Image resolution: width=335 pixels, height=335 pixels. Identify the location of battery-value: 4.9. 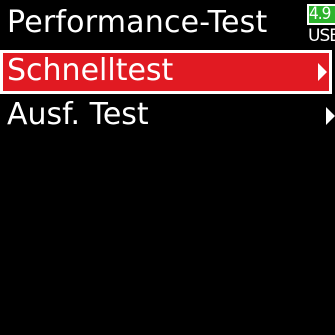
(320, 14).